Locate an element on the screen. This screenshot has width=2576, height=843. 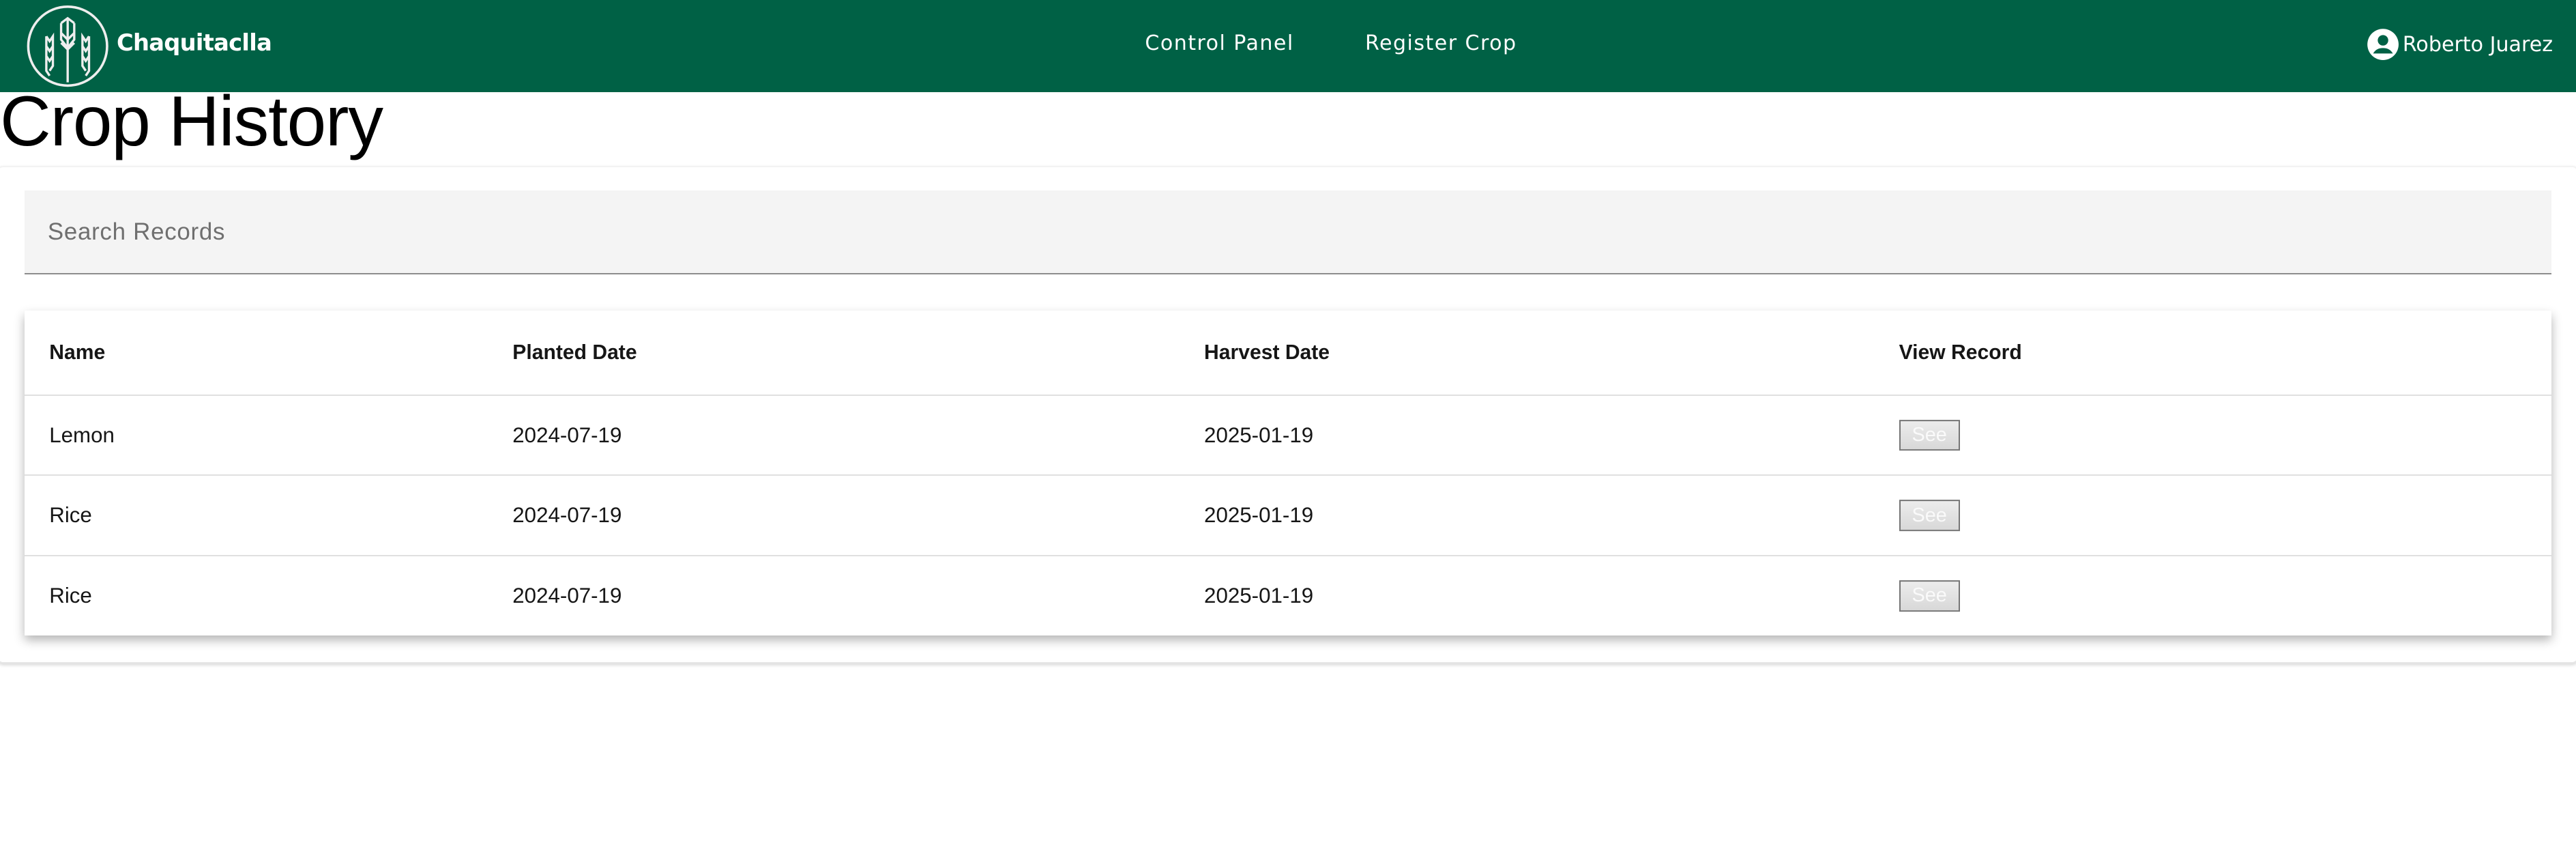
column-header-harvest-date: Harvest Date is located at coordinates (1267, 353).